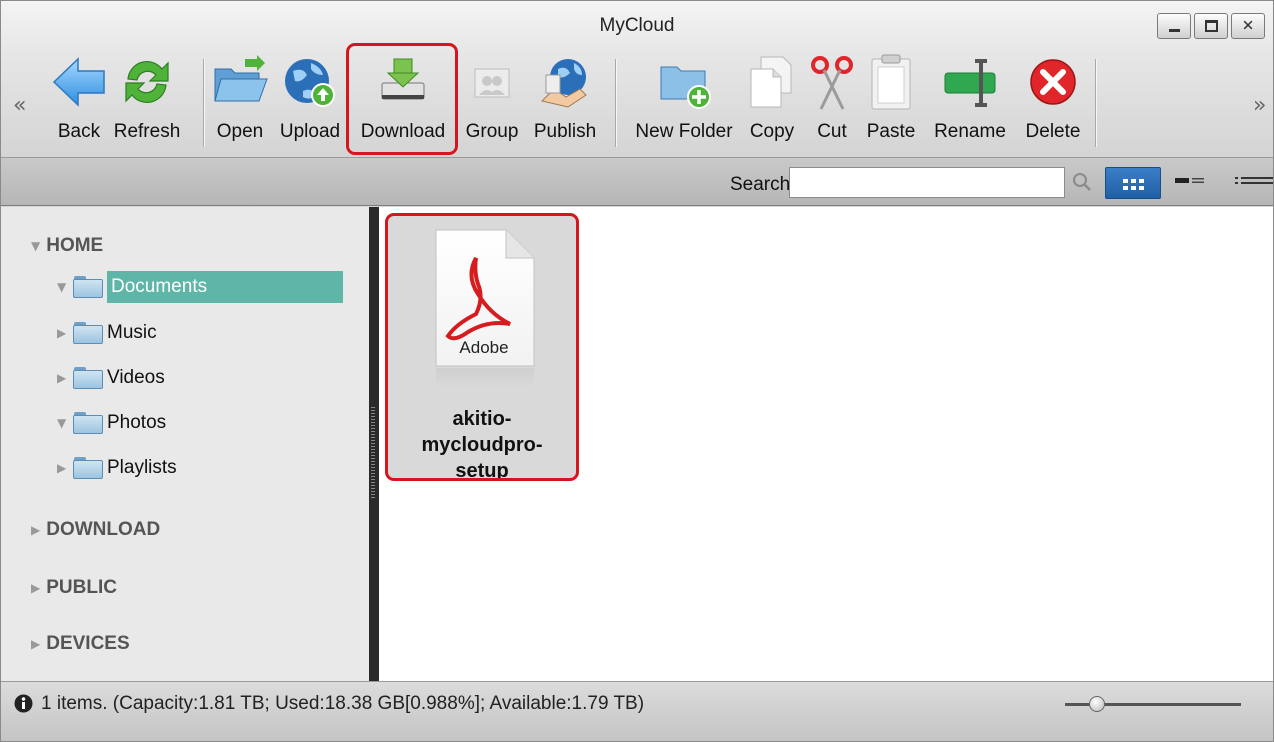  I want to click on file-name-line: mycloudpro-, so click(482, 445).